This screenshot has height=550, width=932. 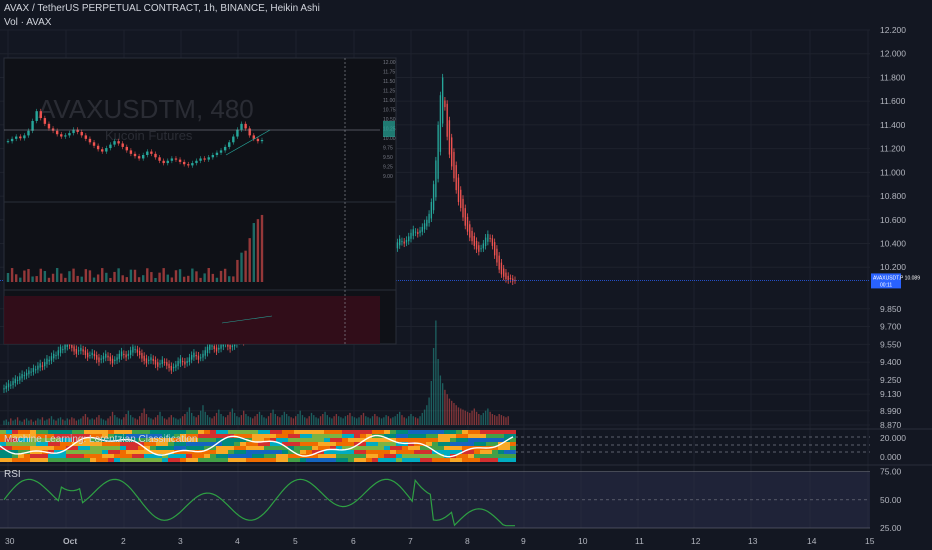 I want to click on price-tick: 10.400, so click(x=893, y=244).